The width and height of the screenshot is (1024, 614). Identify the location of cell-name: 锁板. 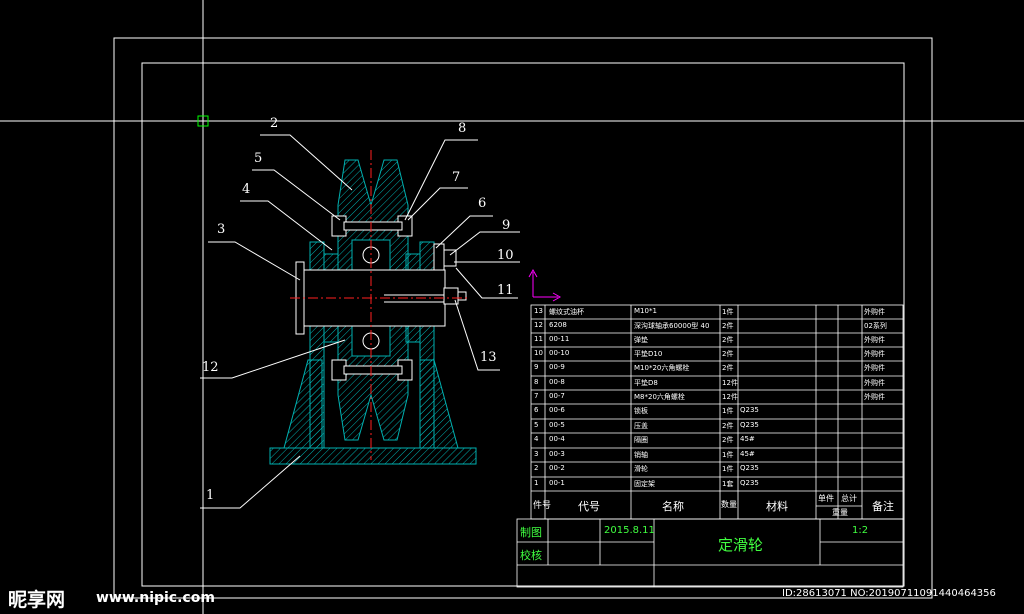
(641, 411).